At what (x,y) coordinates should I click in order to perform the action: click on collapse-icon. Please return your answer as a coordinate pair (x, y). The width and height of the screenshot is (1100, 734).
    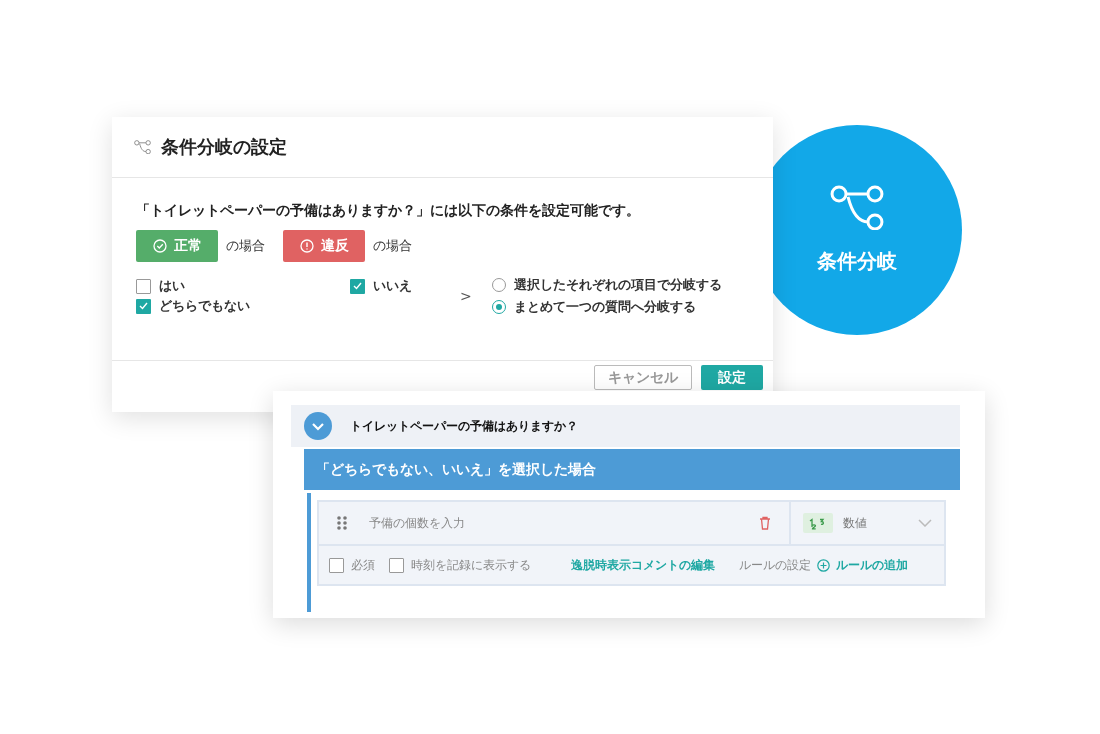
    Looking at the image, I should click on (318, 426).